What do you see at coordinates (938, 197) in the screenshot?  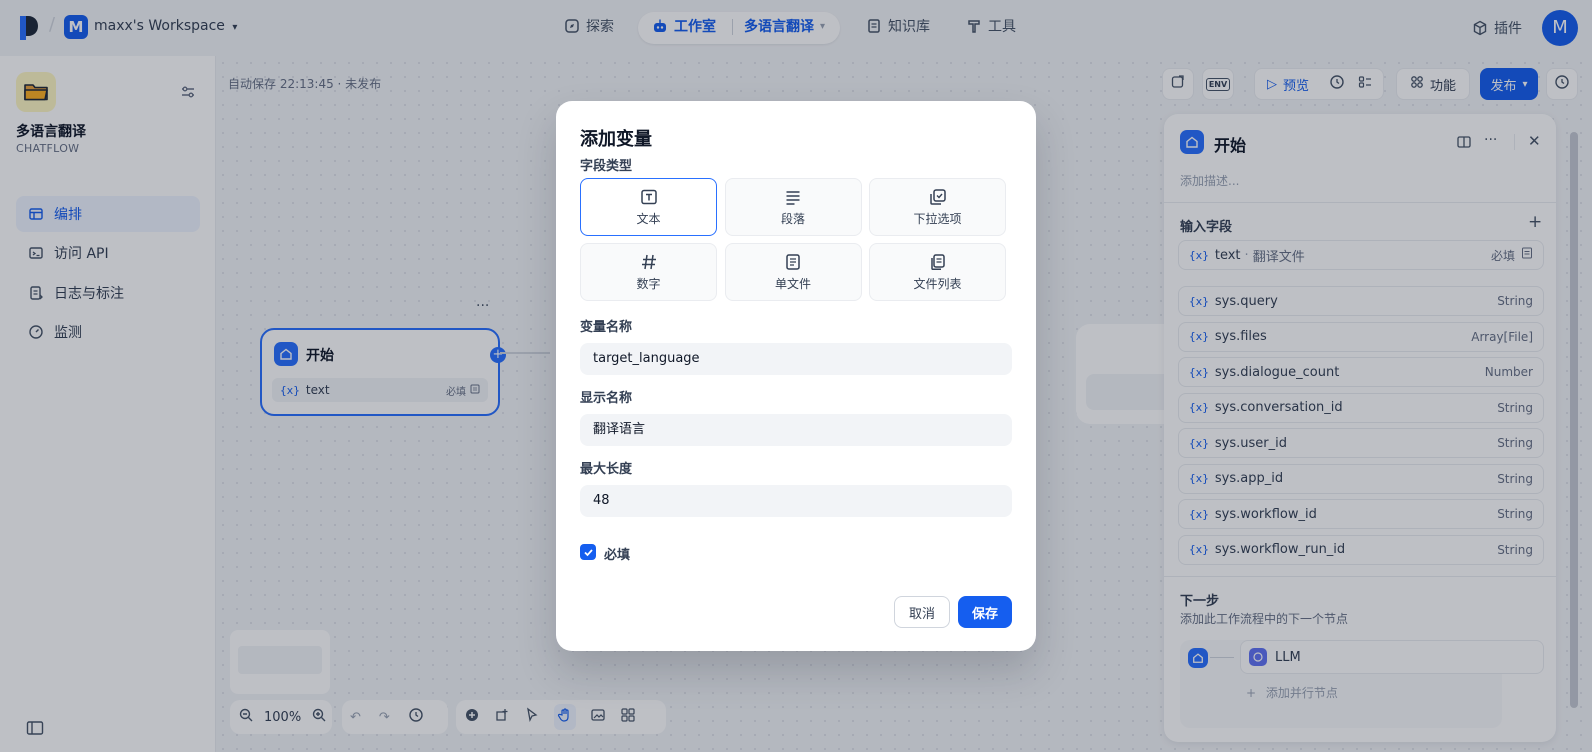 I see `dropdown-options-icon` at bounding box center [938, 197].